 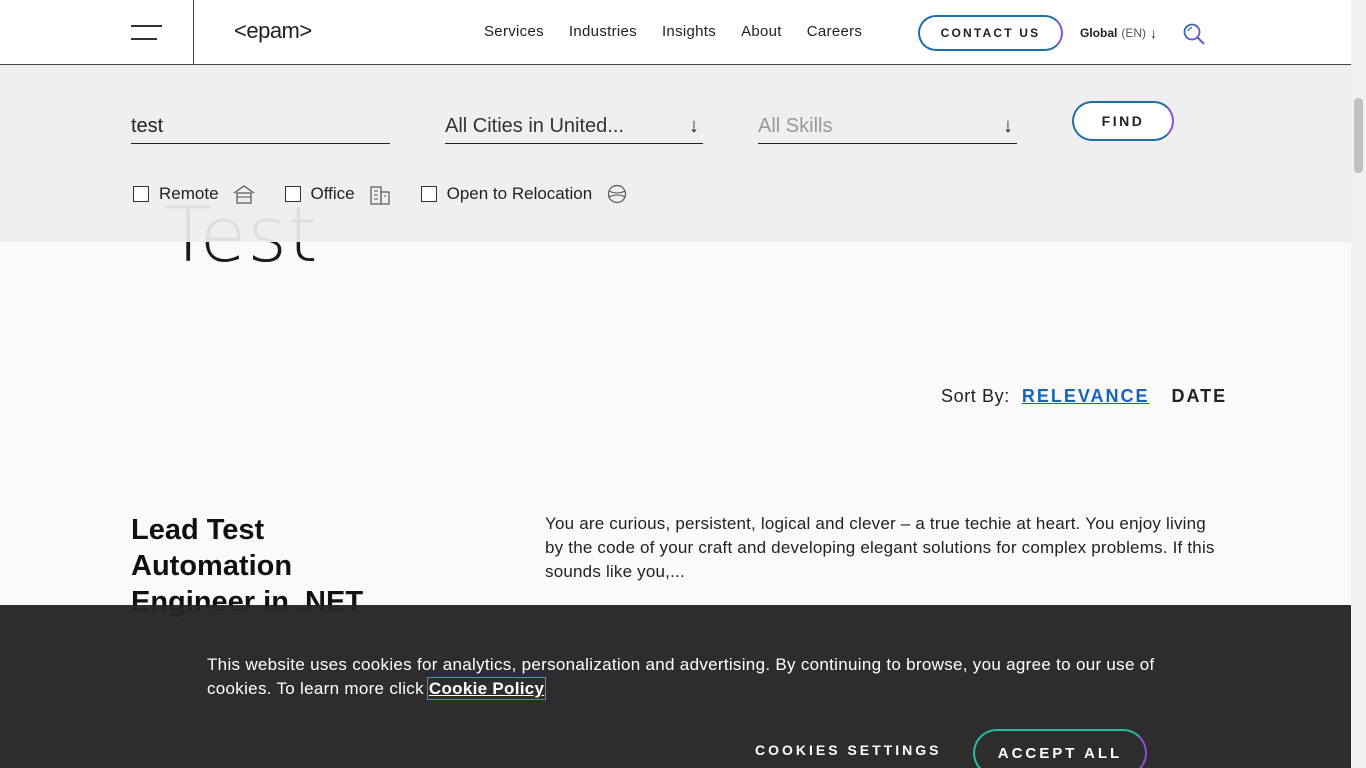 What do you see at coordinates (1060, 748) in the screenshot?
I see `accept-all-button: ACCEPT ALL` at bounding box center [1060, 748].